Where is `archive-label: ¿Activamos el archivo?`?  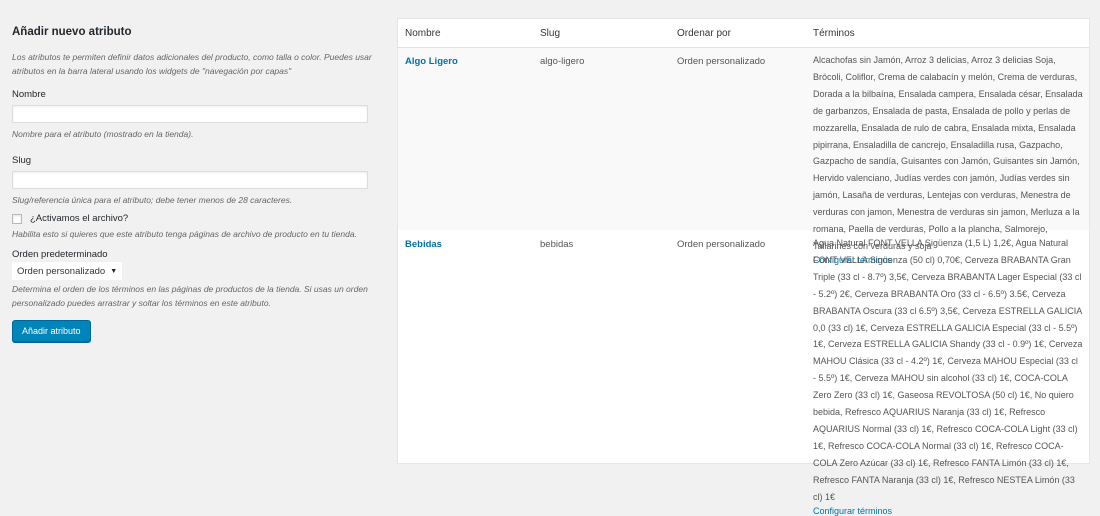
archive-label: ¿Activamos el archivo? is located at coordinates (79, 218).